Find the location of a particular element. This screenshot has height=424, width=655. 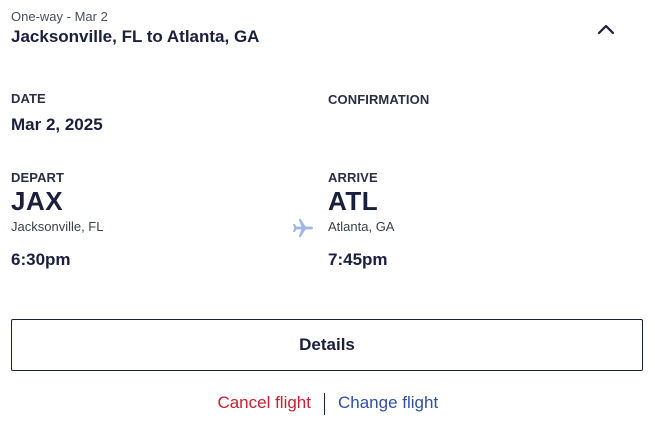

details-button: Details is located at coordinates (327, 345).